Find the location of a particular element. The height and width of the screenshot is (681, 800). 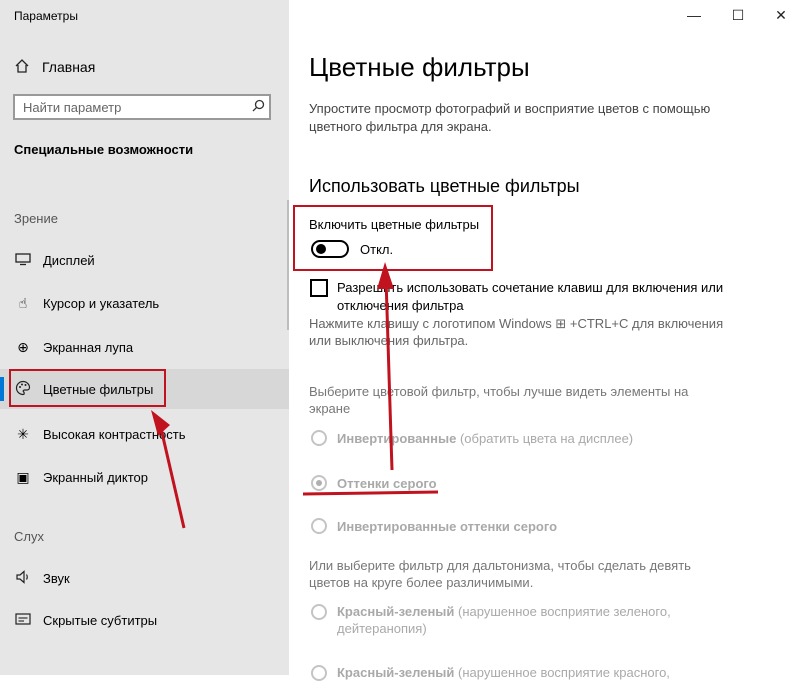

sidebar-item-label: Экранный диктор is located at coordinates (96, 477).